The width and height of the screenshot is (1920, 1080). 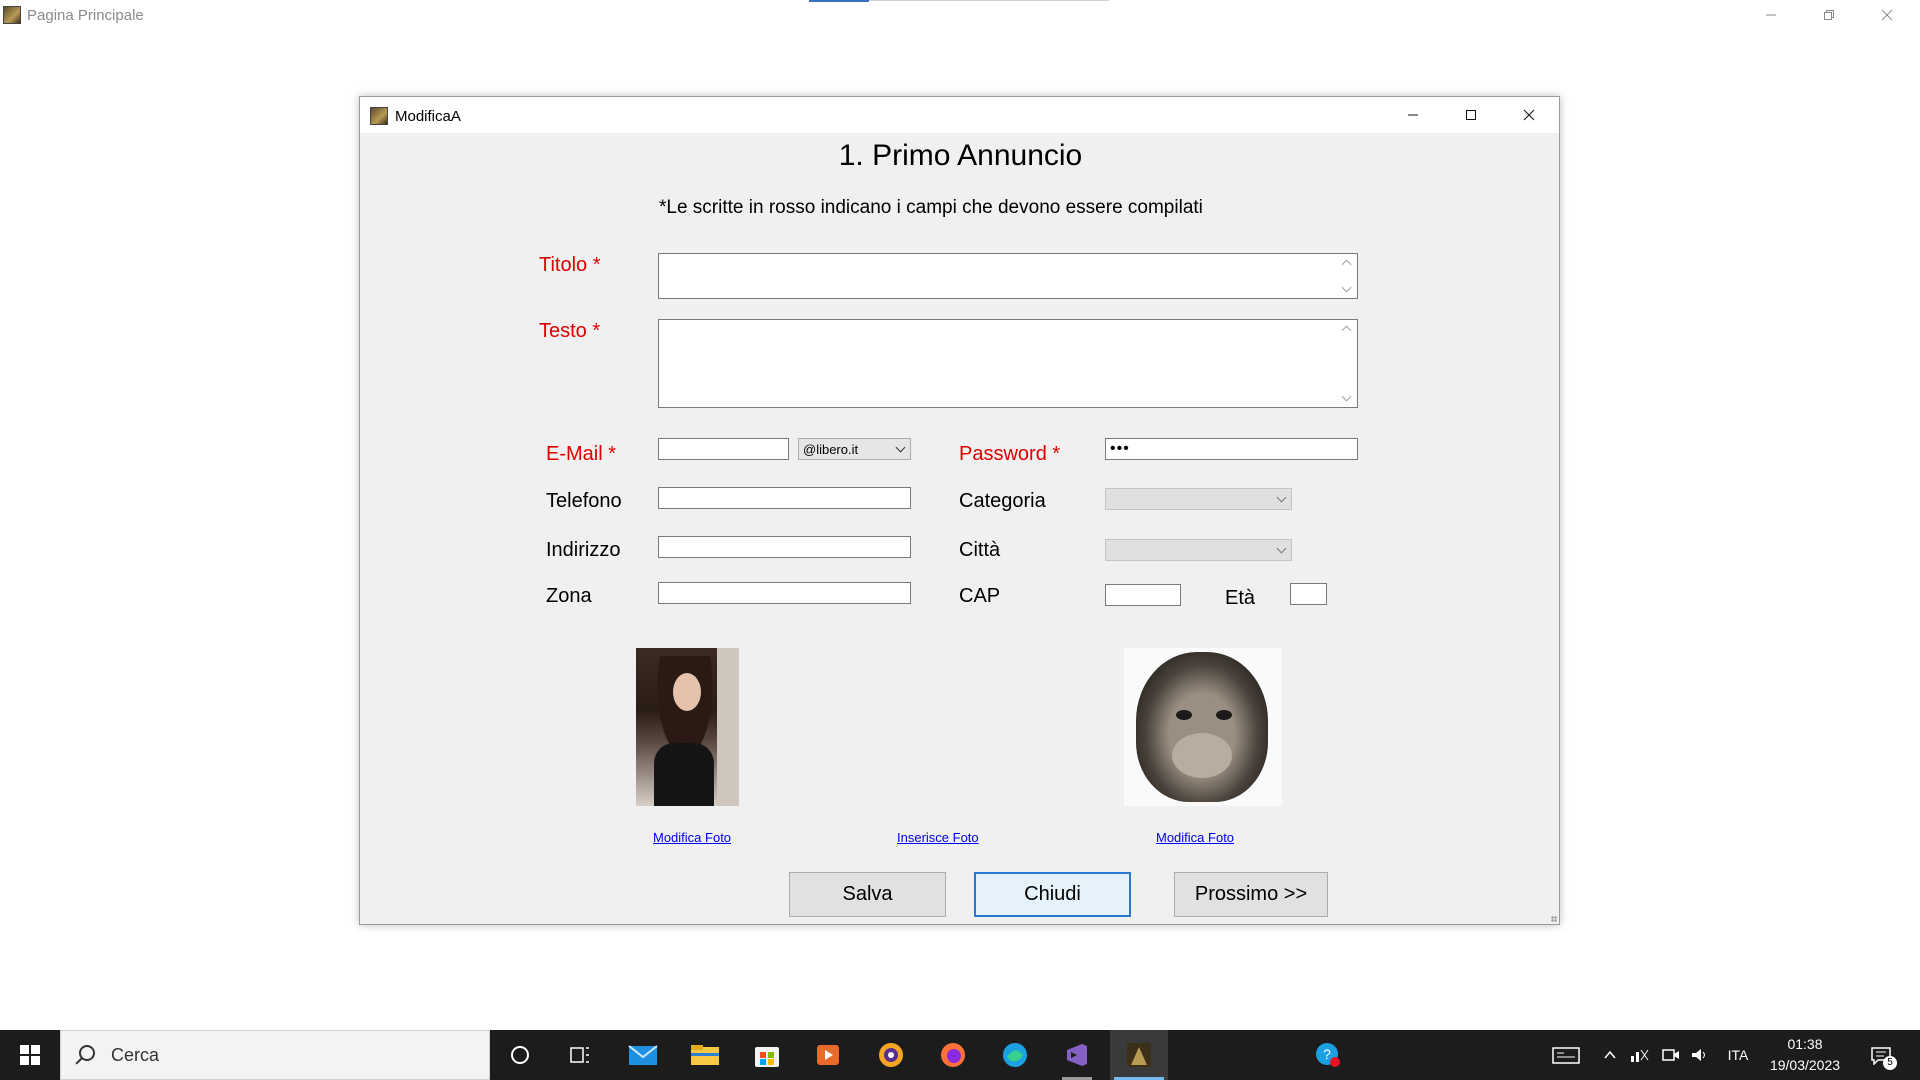 What do you see at coordinates (275, 1055) in the screenshot?
I see `taskbar-search-box: Cerca` at bounding box center [275, 1055].